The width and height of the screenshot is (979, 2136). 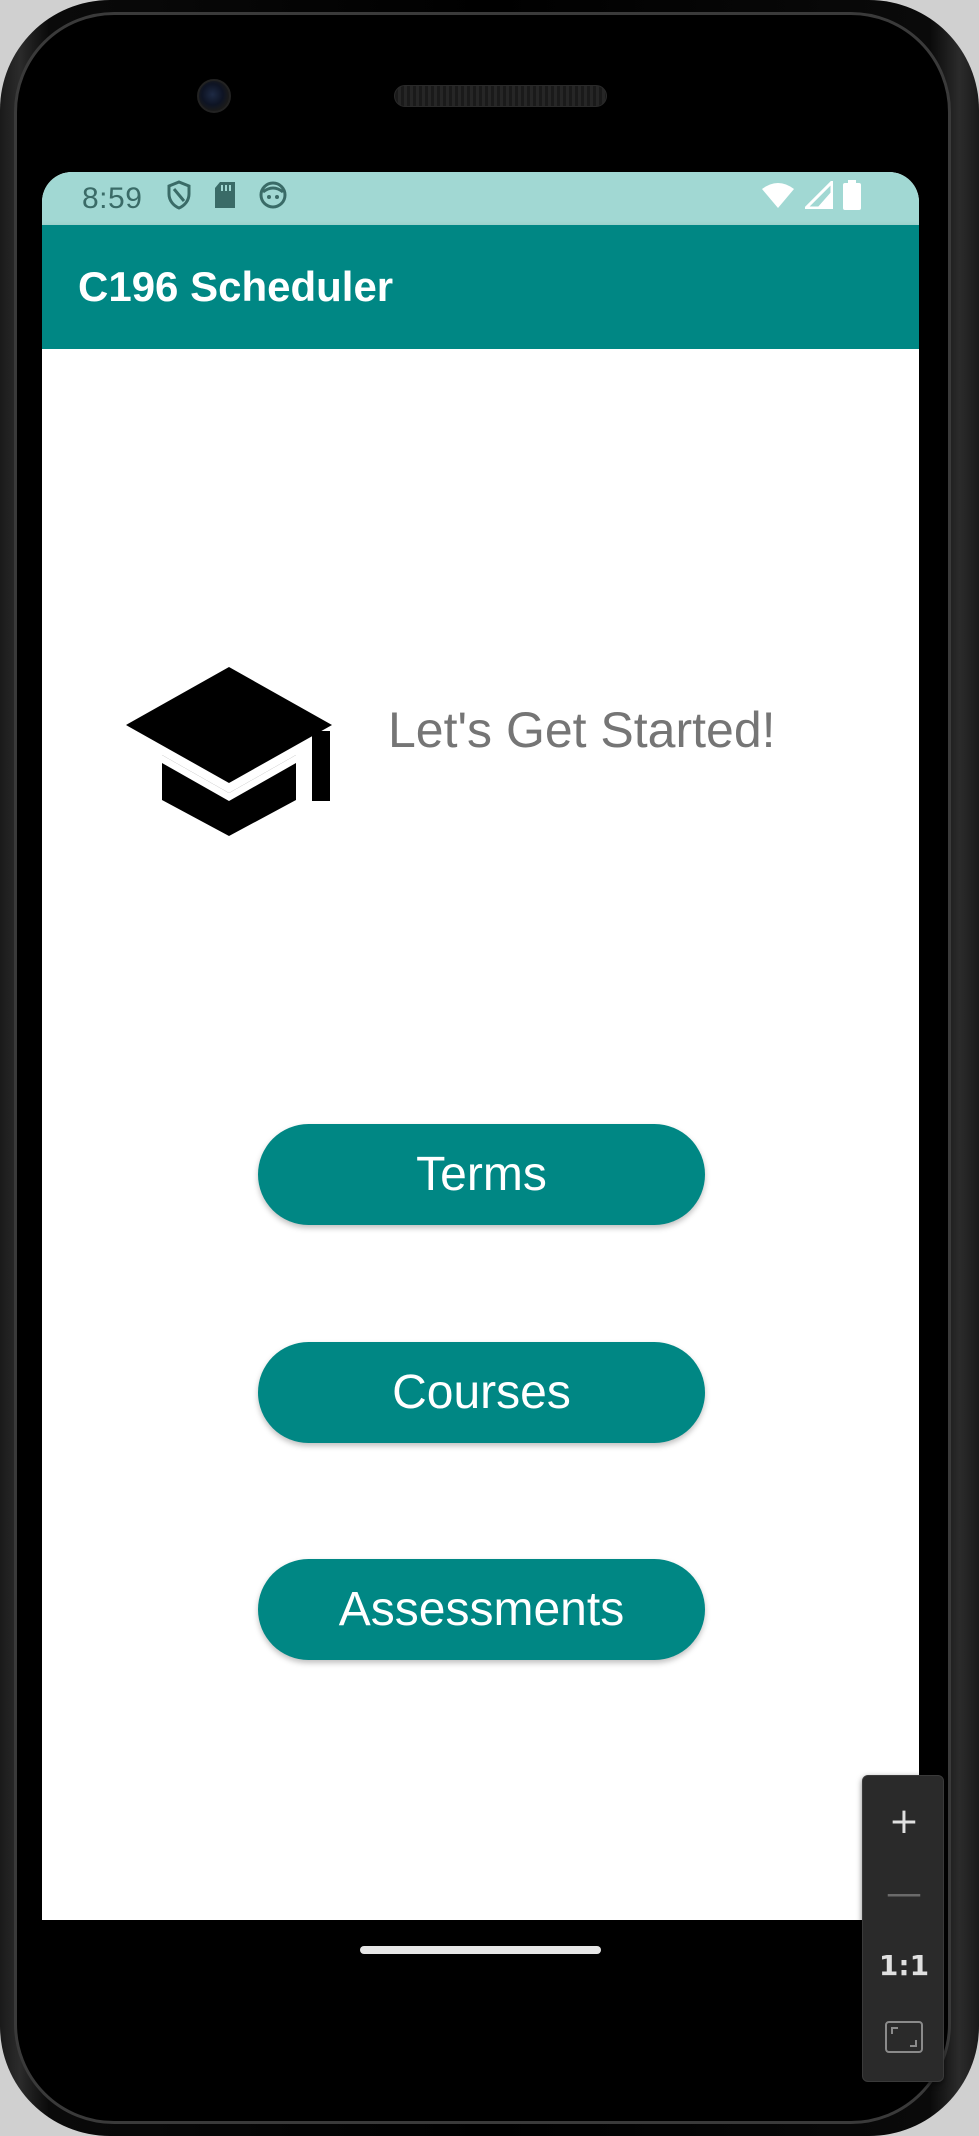 What do you see at coordinates (818, 197) in the screenshot?
I see `cell-signal-icon` at bounding box center [818, 197].